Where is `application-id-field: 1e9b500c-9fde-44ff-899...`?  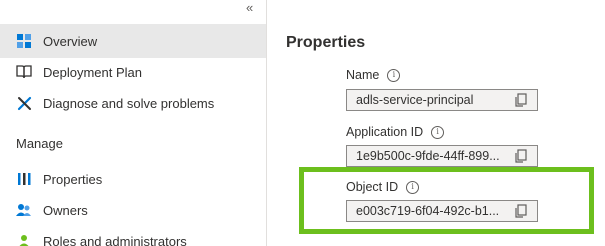
application-id-field: 1e9b500c-9fde-44ff-899... is located at coordinates (442, 156).